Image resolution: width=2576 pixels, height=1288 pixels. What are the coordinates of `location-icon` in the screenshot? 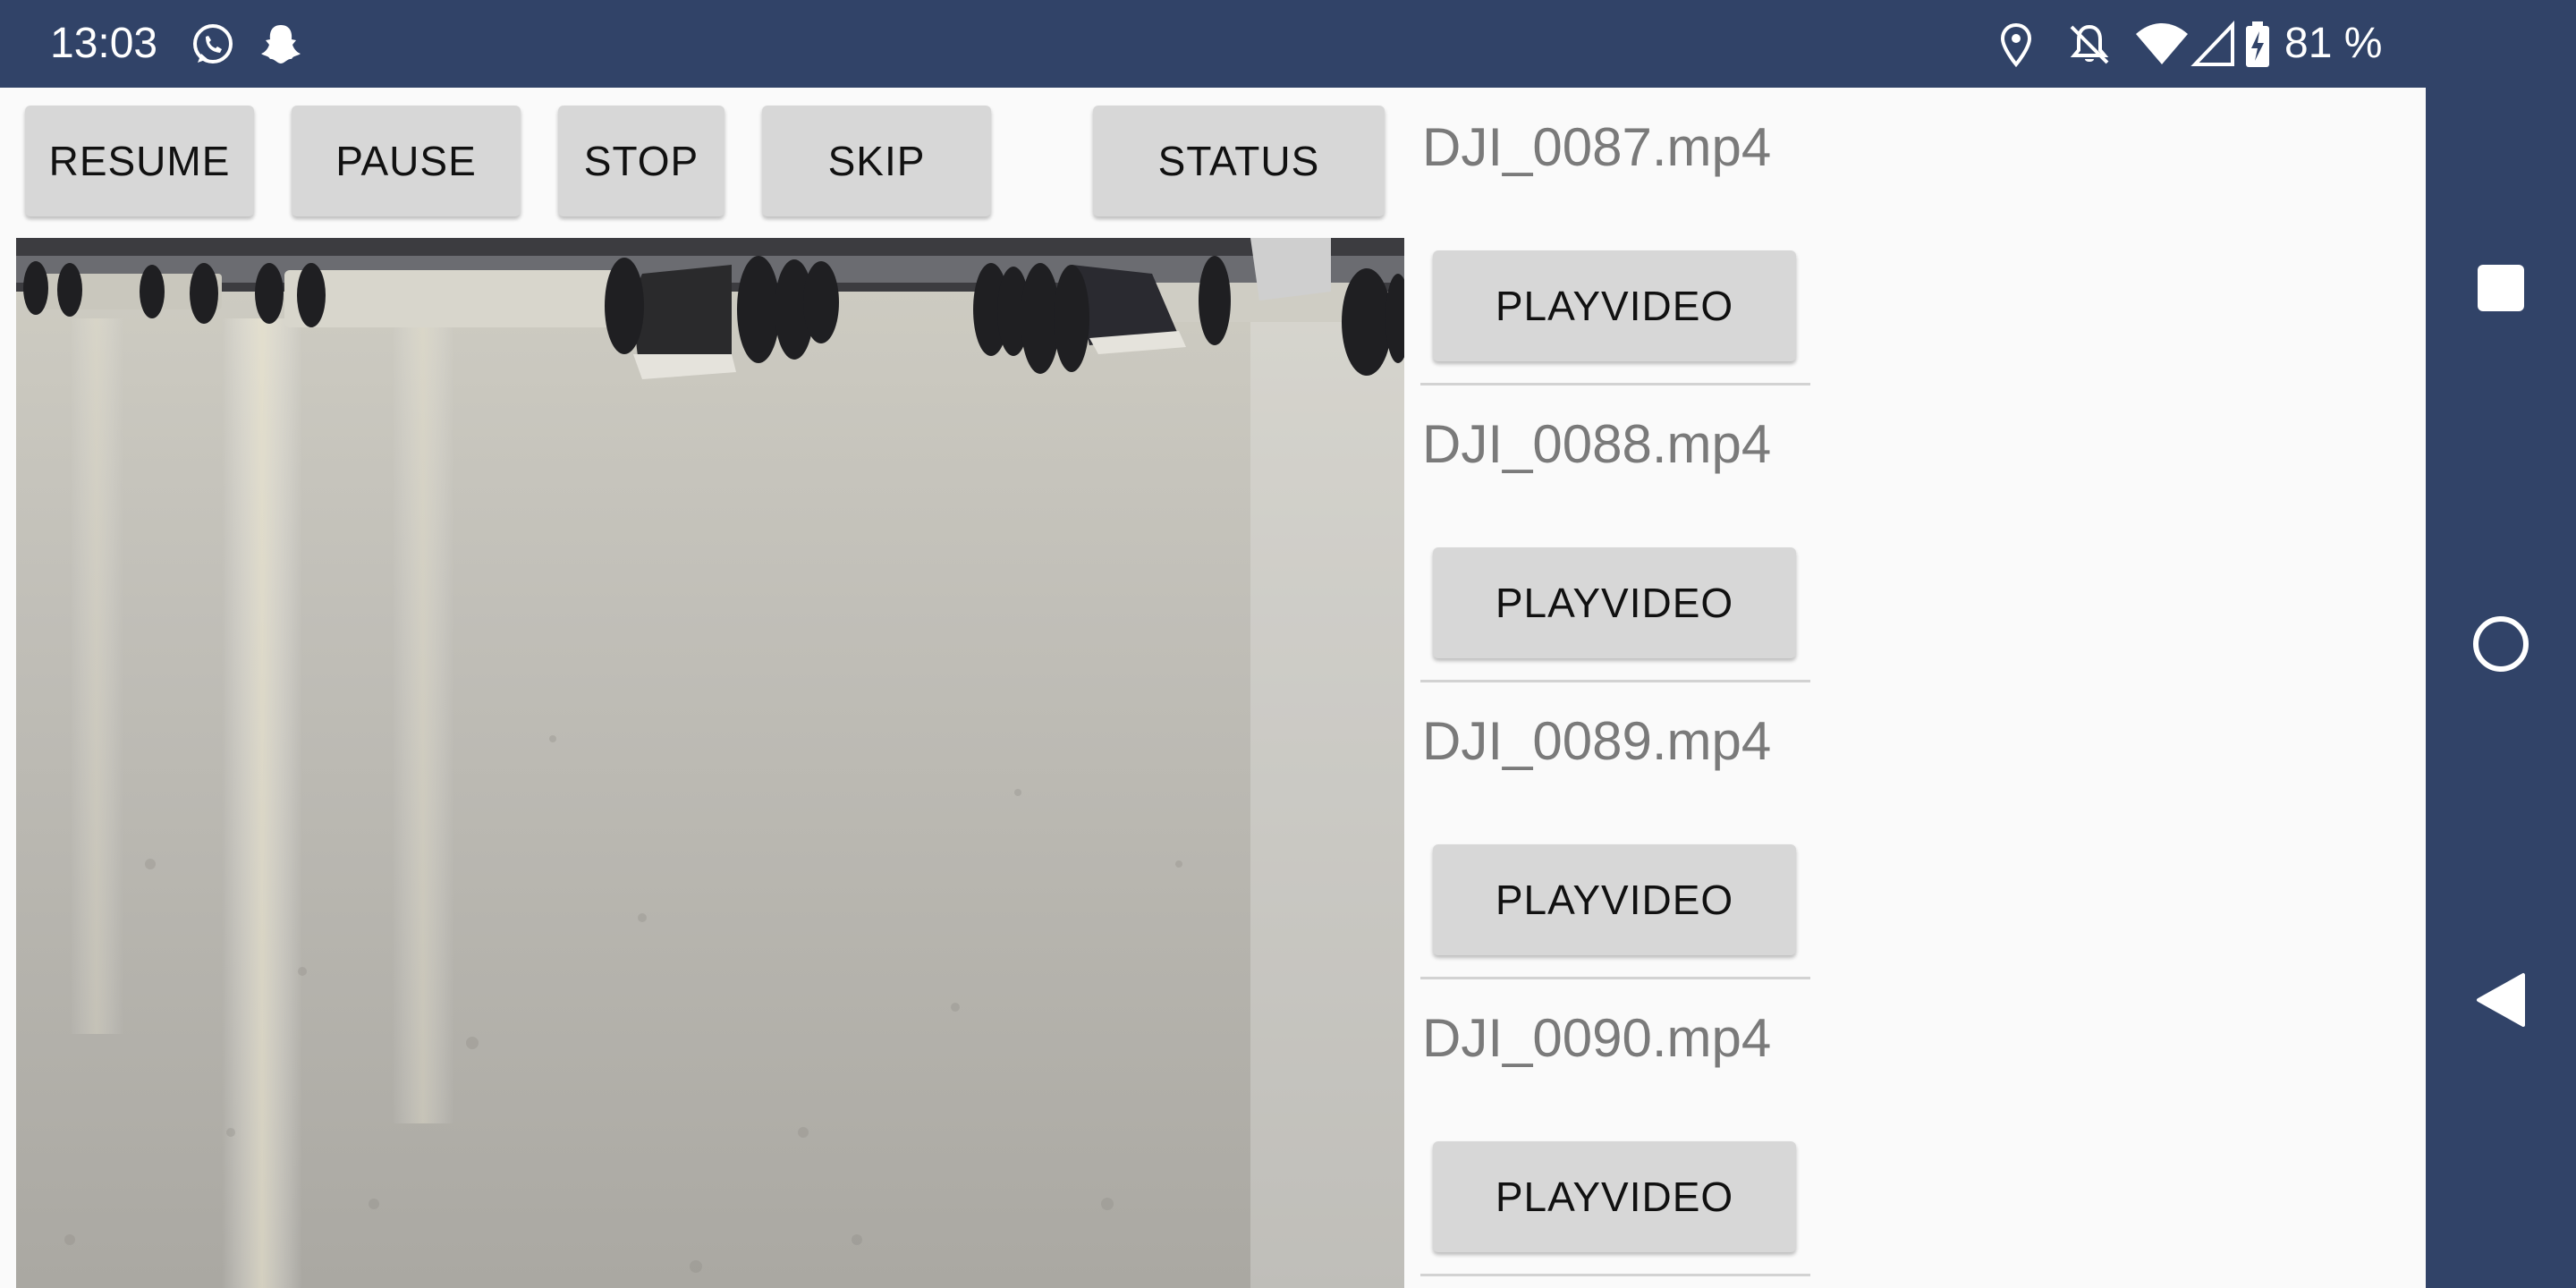 It's located at (2016, 45).